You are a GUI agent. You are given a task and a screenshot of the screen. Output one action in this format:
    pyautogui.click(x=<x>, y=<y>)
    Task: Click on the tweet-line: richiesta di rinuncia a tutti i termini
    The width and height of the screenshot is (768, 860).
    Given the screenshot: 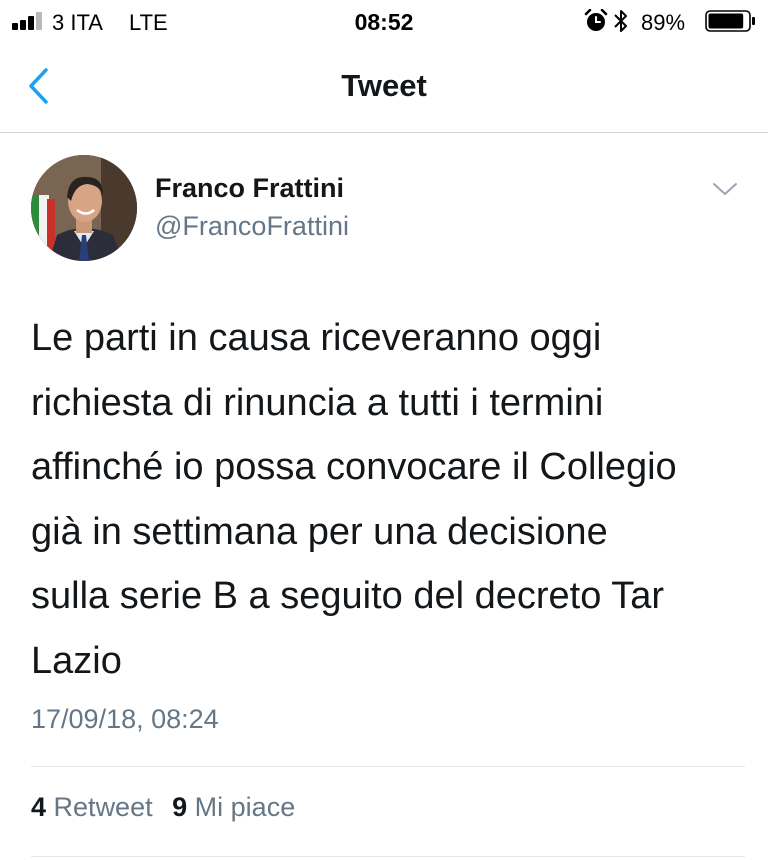 What is the action you would take?
    pyautogui.click(x=317, y=402)
    